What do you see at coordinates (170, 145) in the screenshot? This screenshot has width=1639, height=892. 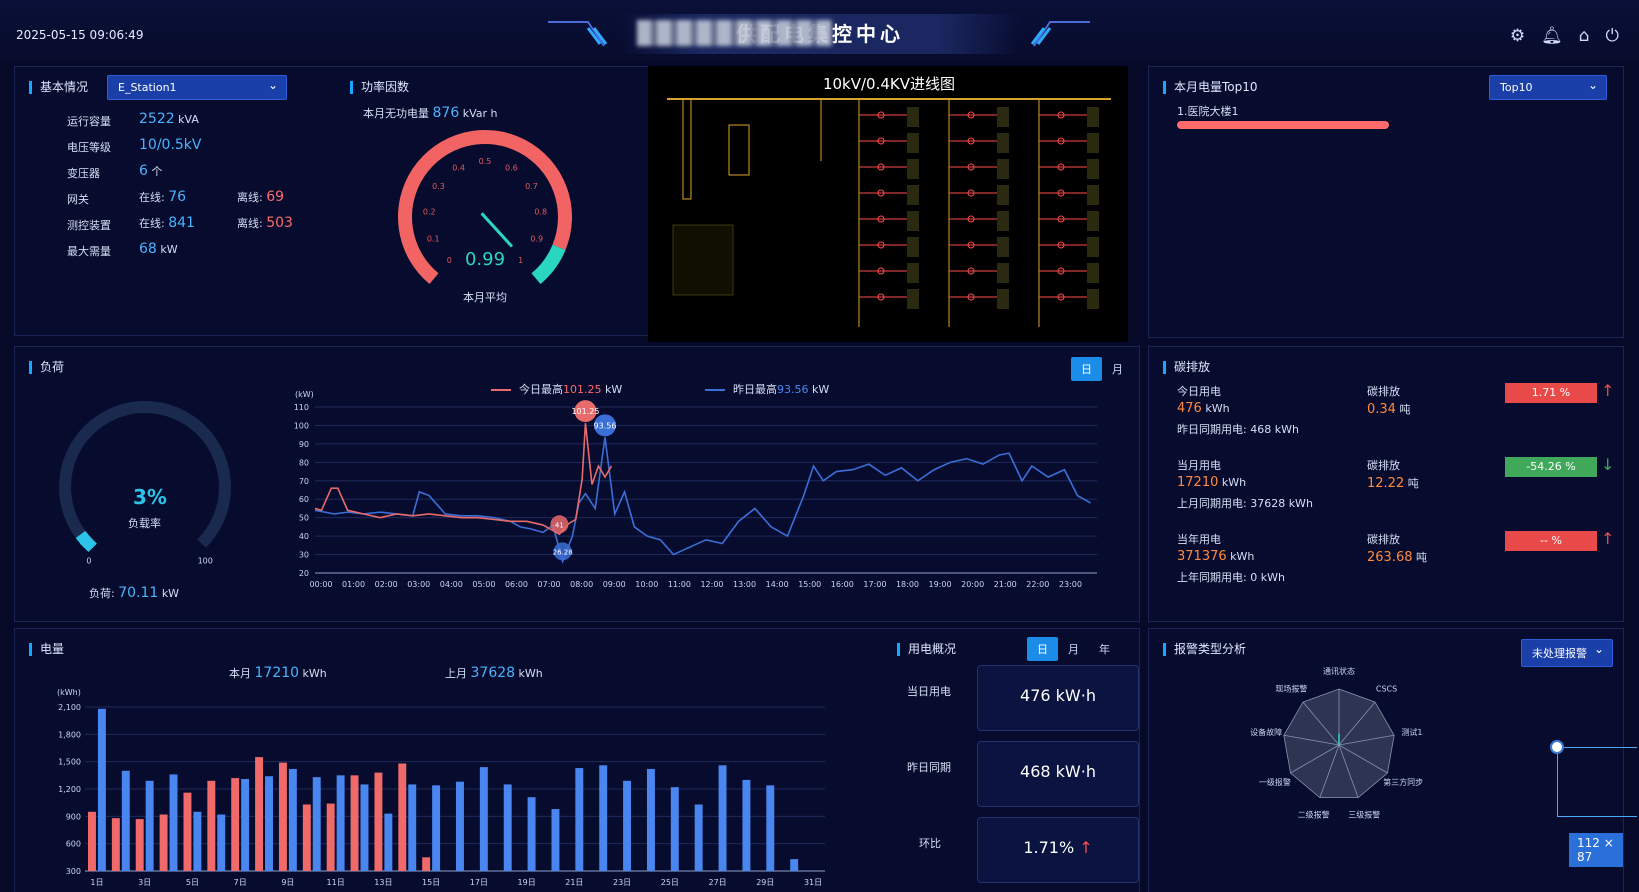 I see `voltage-value: 10/0.5kV` at bounding box center [170, 145].